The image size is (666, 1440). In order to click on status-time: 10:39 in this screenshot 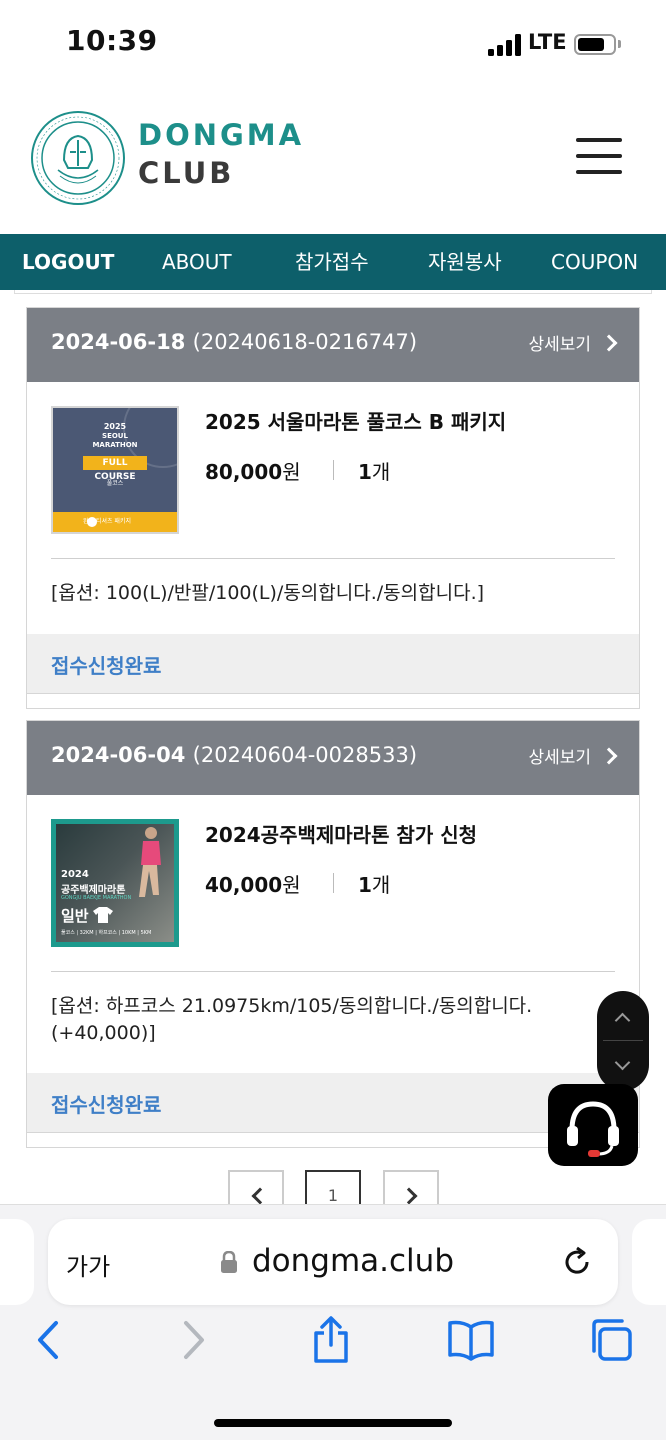, I will do `click(112, 40)`.